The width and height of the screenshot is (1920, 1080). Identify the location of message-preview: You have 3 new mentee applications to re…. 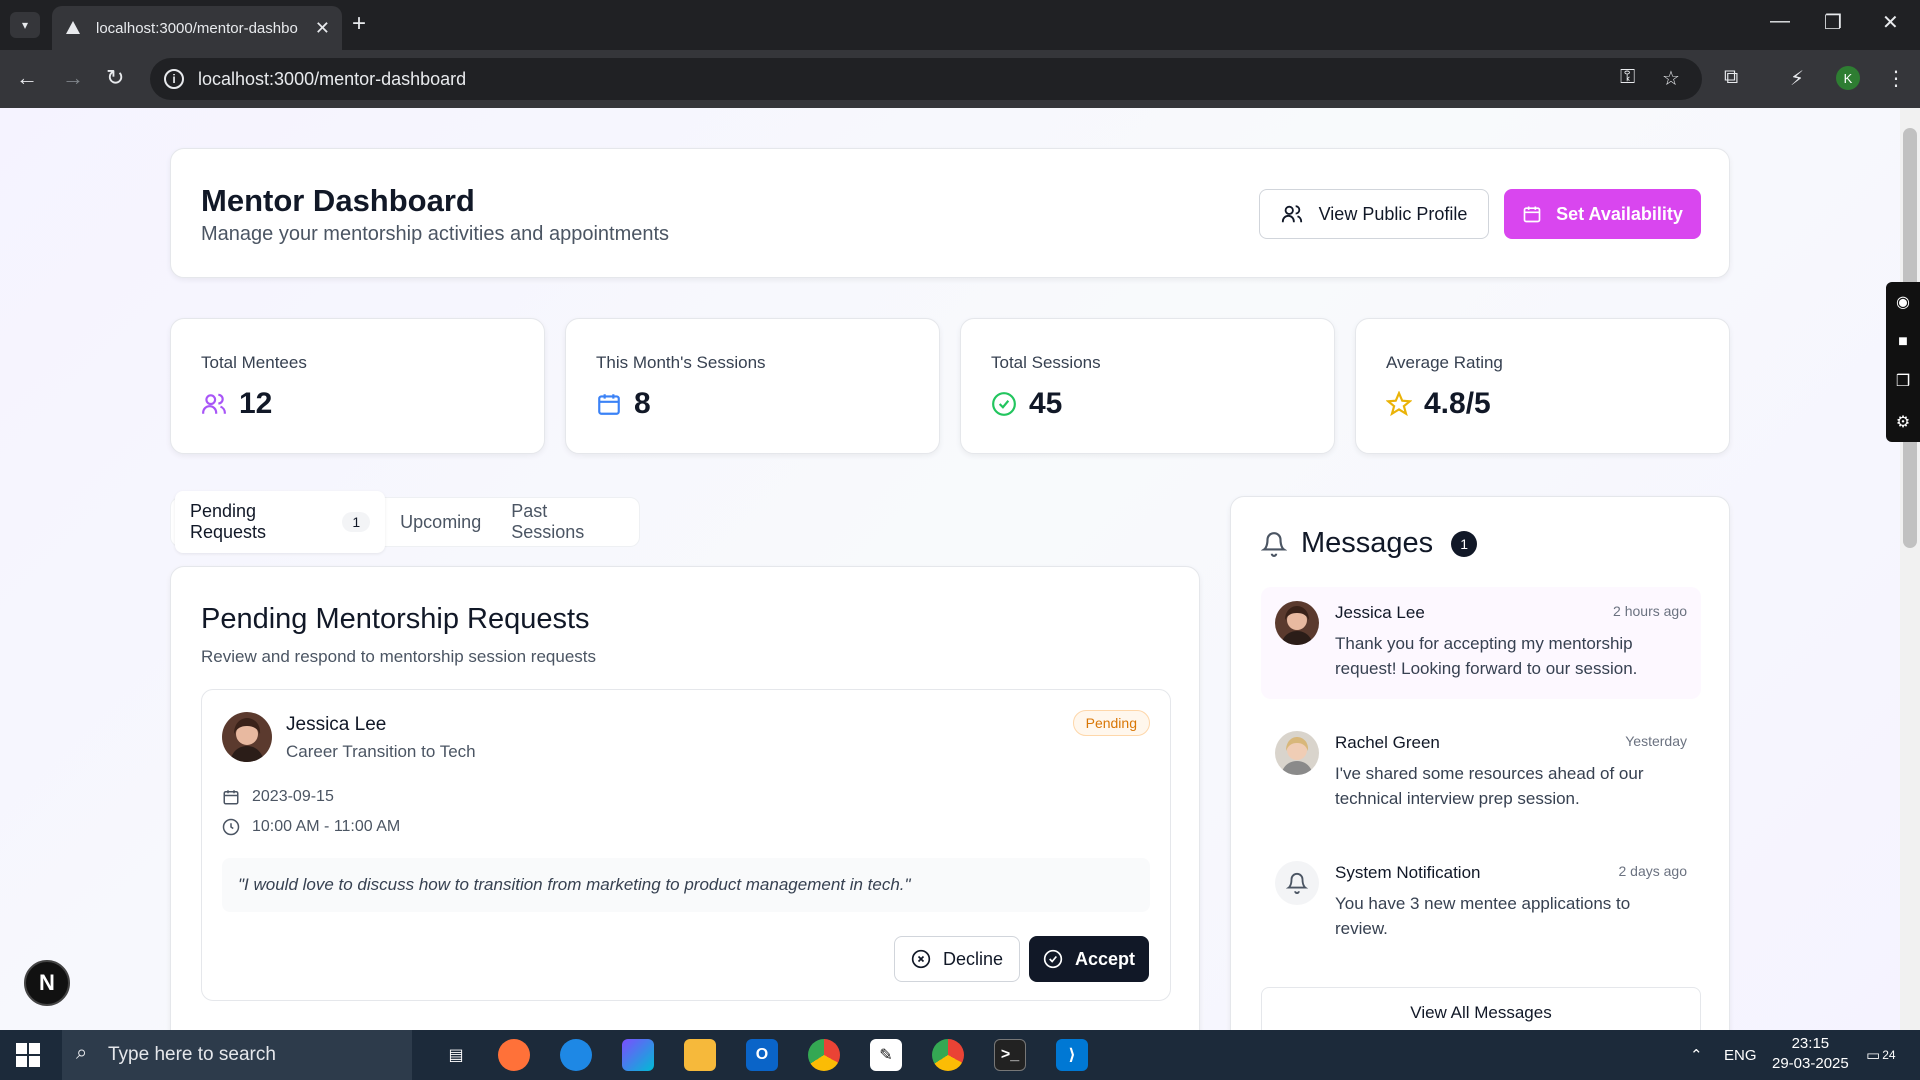
(1483, 916).